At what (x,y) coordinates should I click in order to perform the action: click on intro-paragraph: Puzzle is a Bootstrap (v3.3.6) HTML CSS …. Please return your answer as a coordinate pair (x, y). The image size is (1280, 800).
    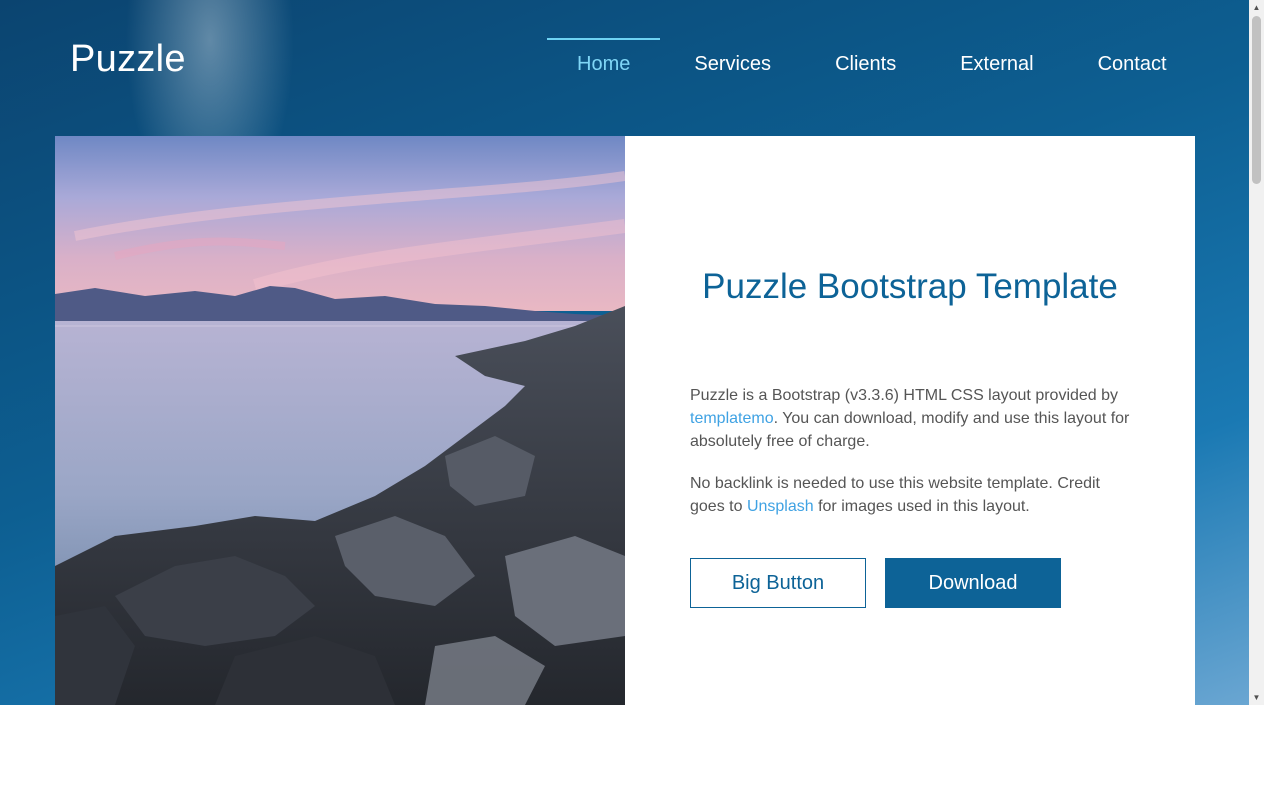
    Looking at the image, I should click on (910, 418).